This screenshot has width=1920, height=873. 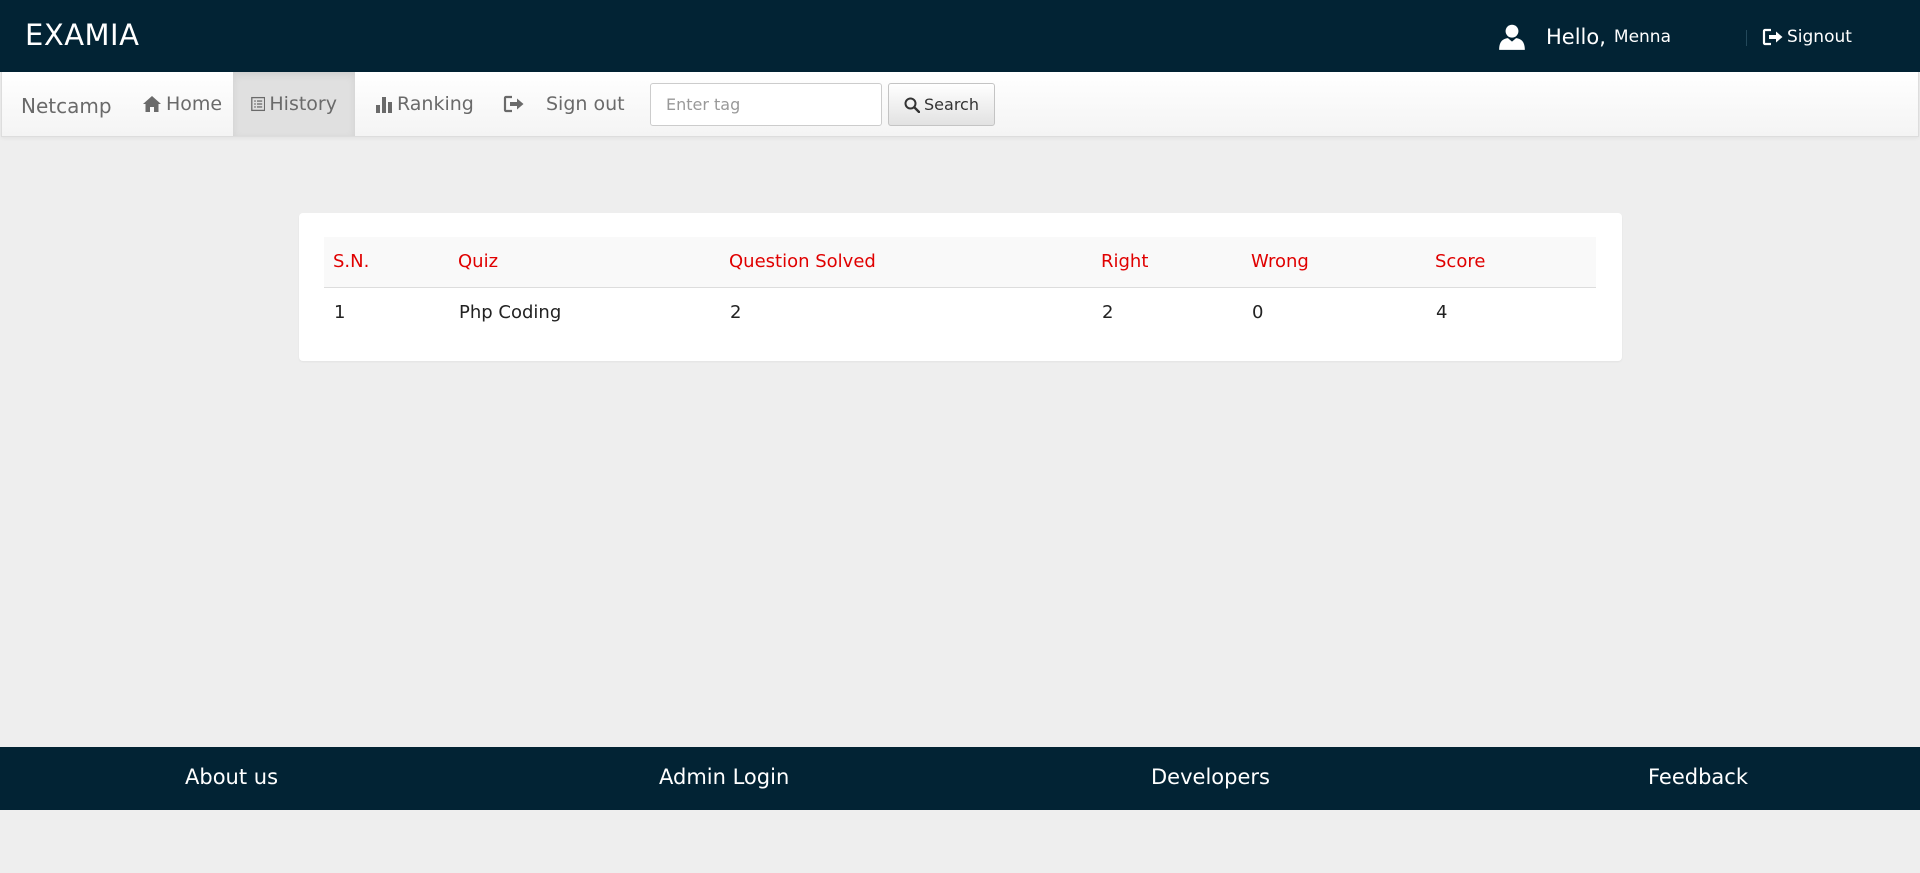 I want to click on table-cell: 1, so click(x=340, y=312).